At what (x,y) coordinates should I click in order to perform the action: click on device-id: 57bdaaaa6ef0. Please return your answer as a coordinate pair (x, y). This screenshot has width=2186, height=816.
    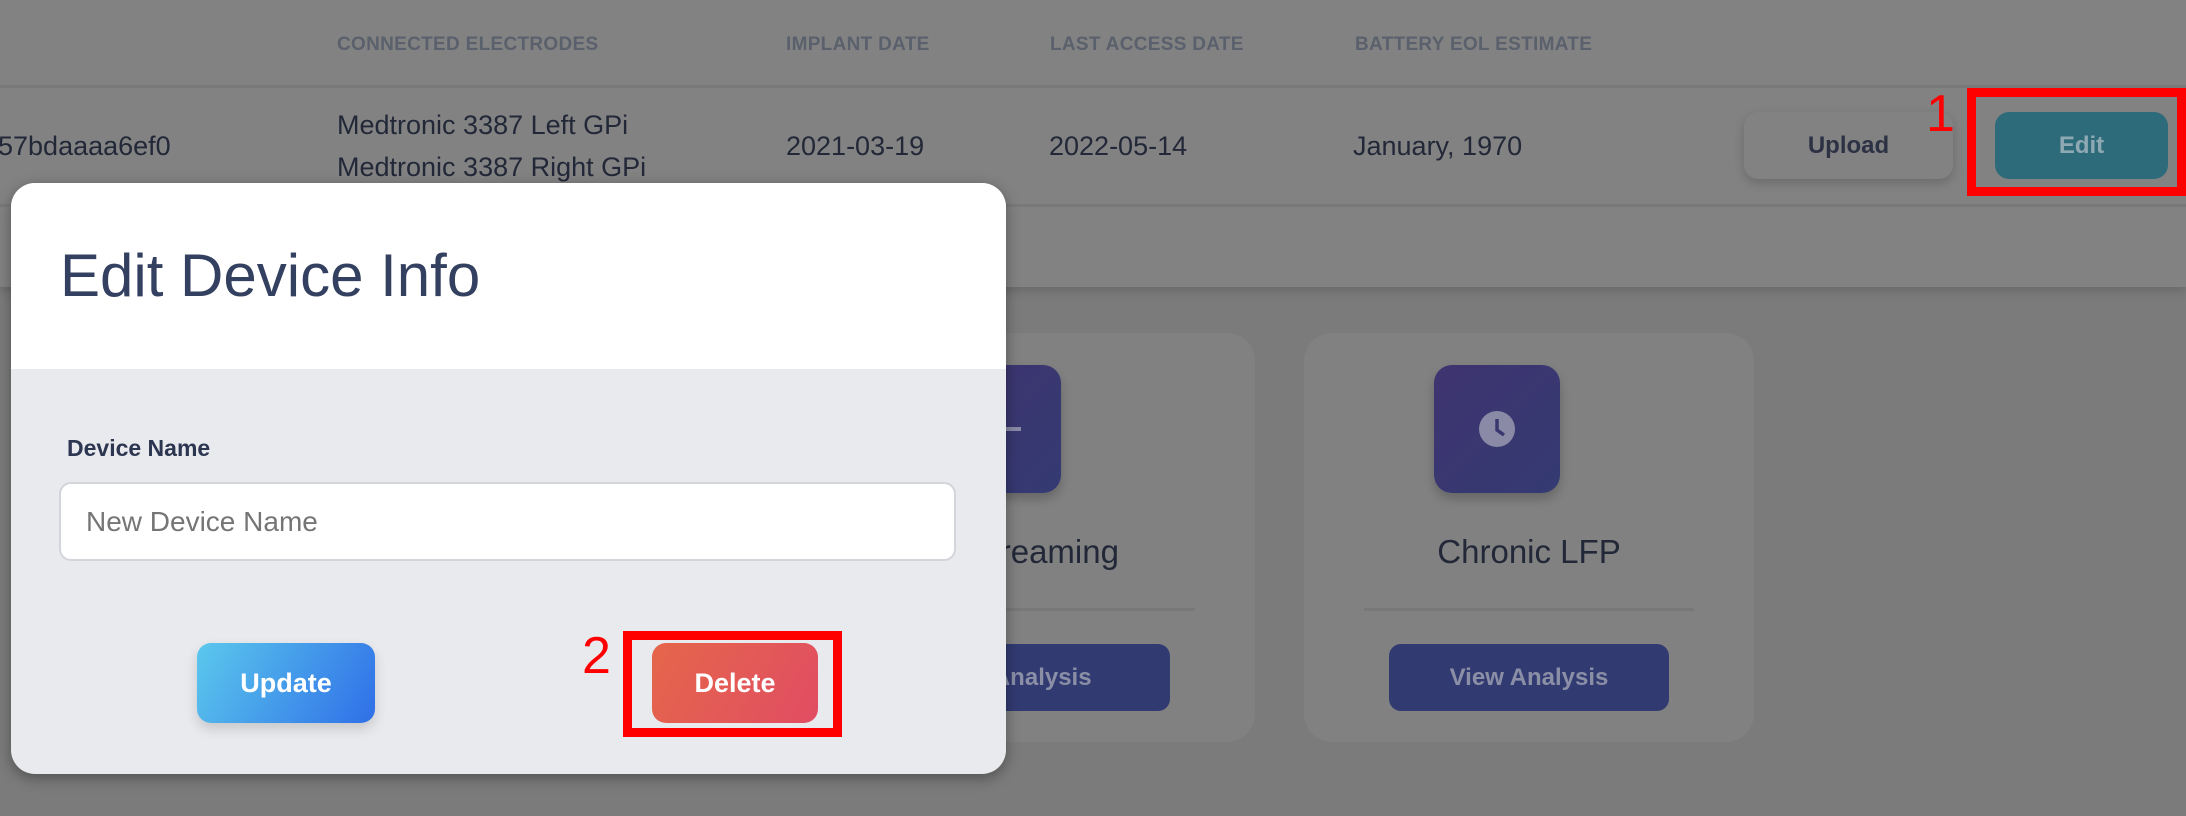
    Looking at the image, I should click on (85, 146).